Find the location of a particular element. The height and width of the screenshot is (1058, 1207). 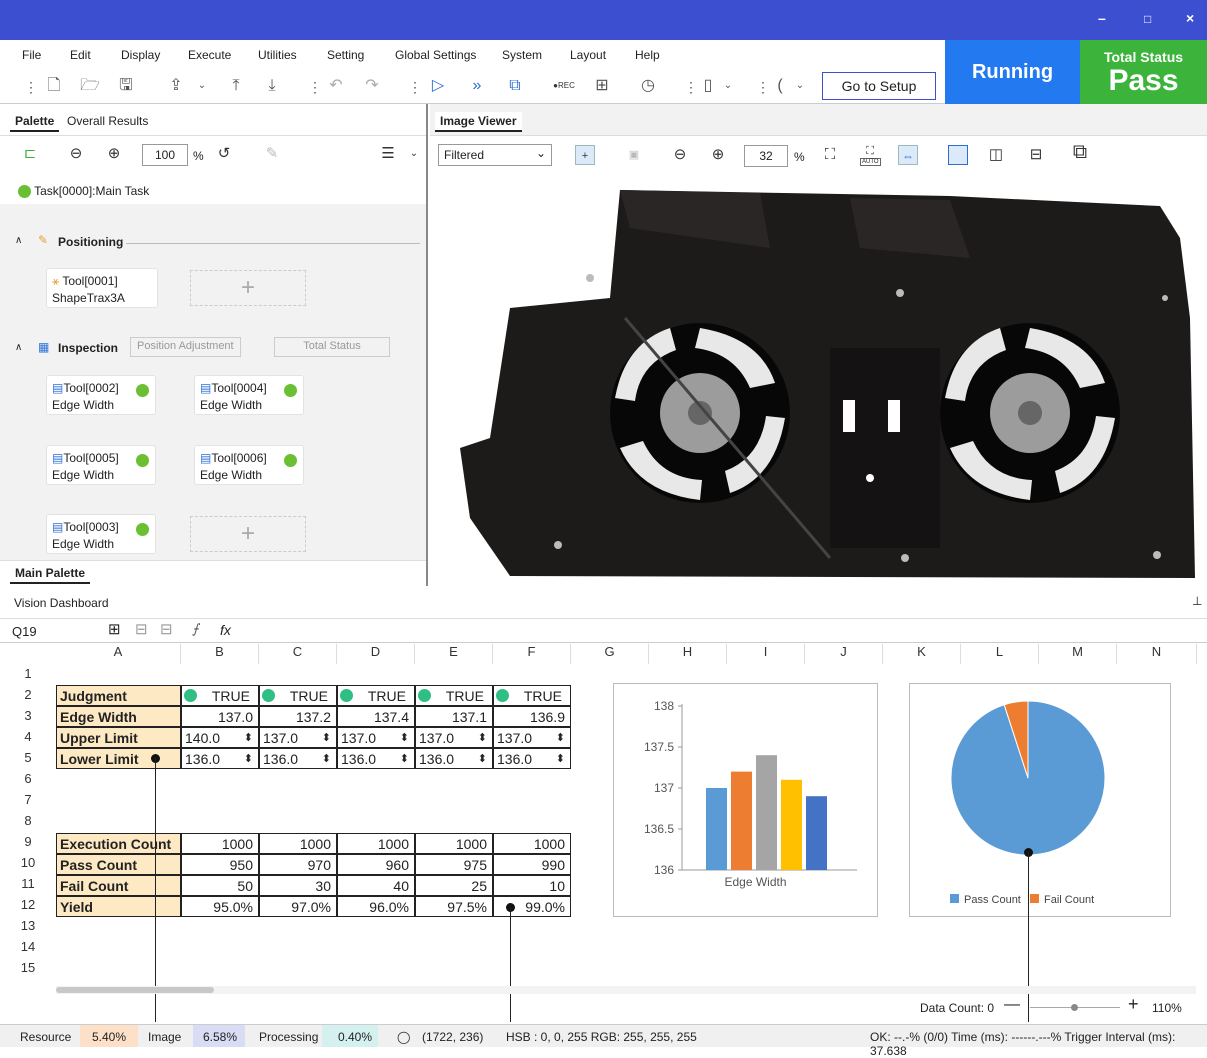

menu-help: Help is located at coordinates (647, 55).